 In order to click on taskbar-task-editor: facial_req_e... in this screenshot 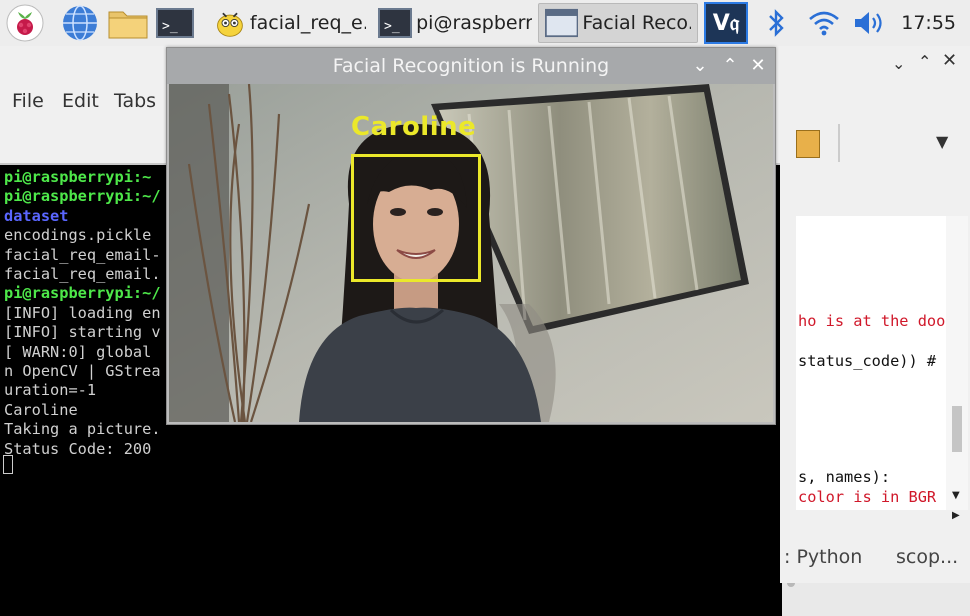, I will do `click(290, 23)`.